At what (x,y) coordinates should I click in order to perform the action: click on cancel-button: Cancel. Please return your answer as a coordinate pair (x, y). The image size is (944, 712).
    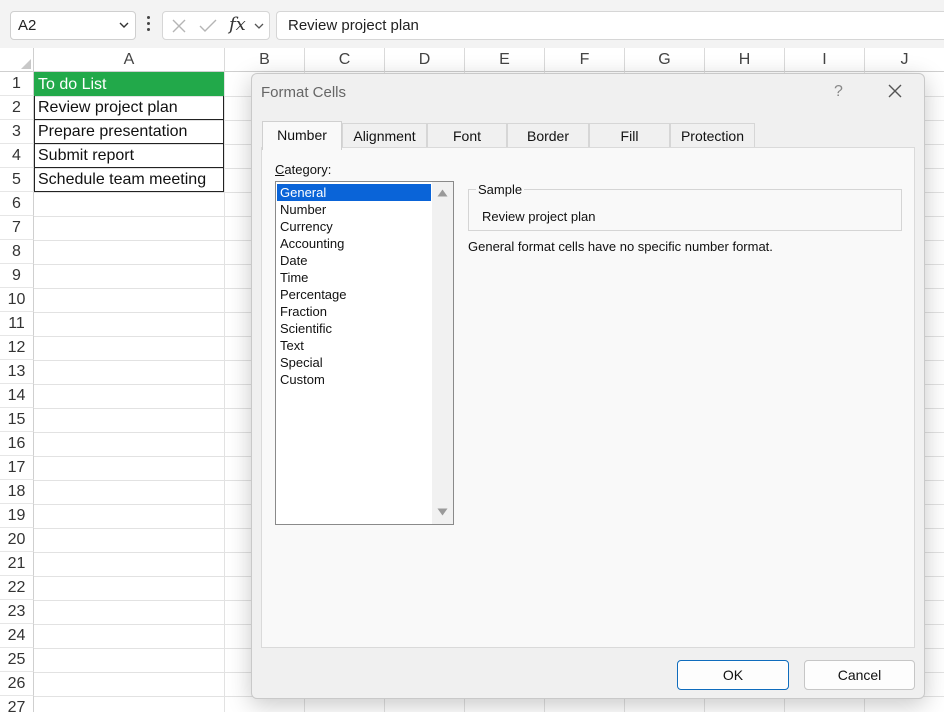
    Looking at the image, I should click on (859, 675).